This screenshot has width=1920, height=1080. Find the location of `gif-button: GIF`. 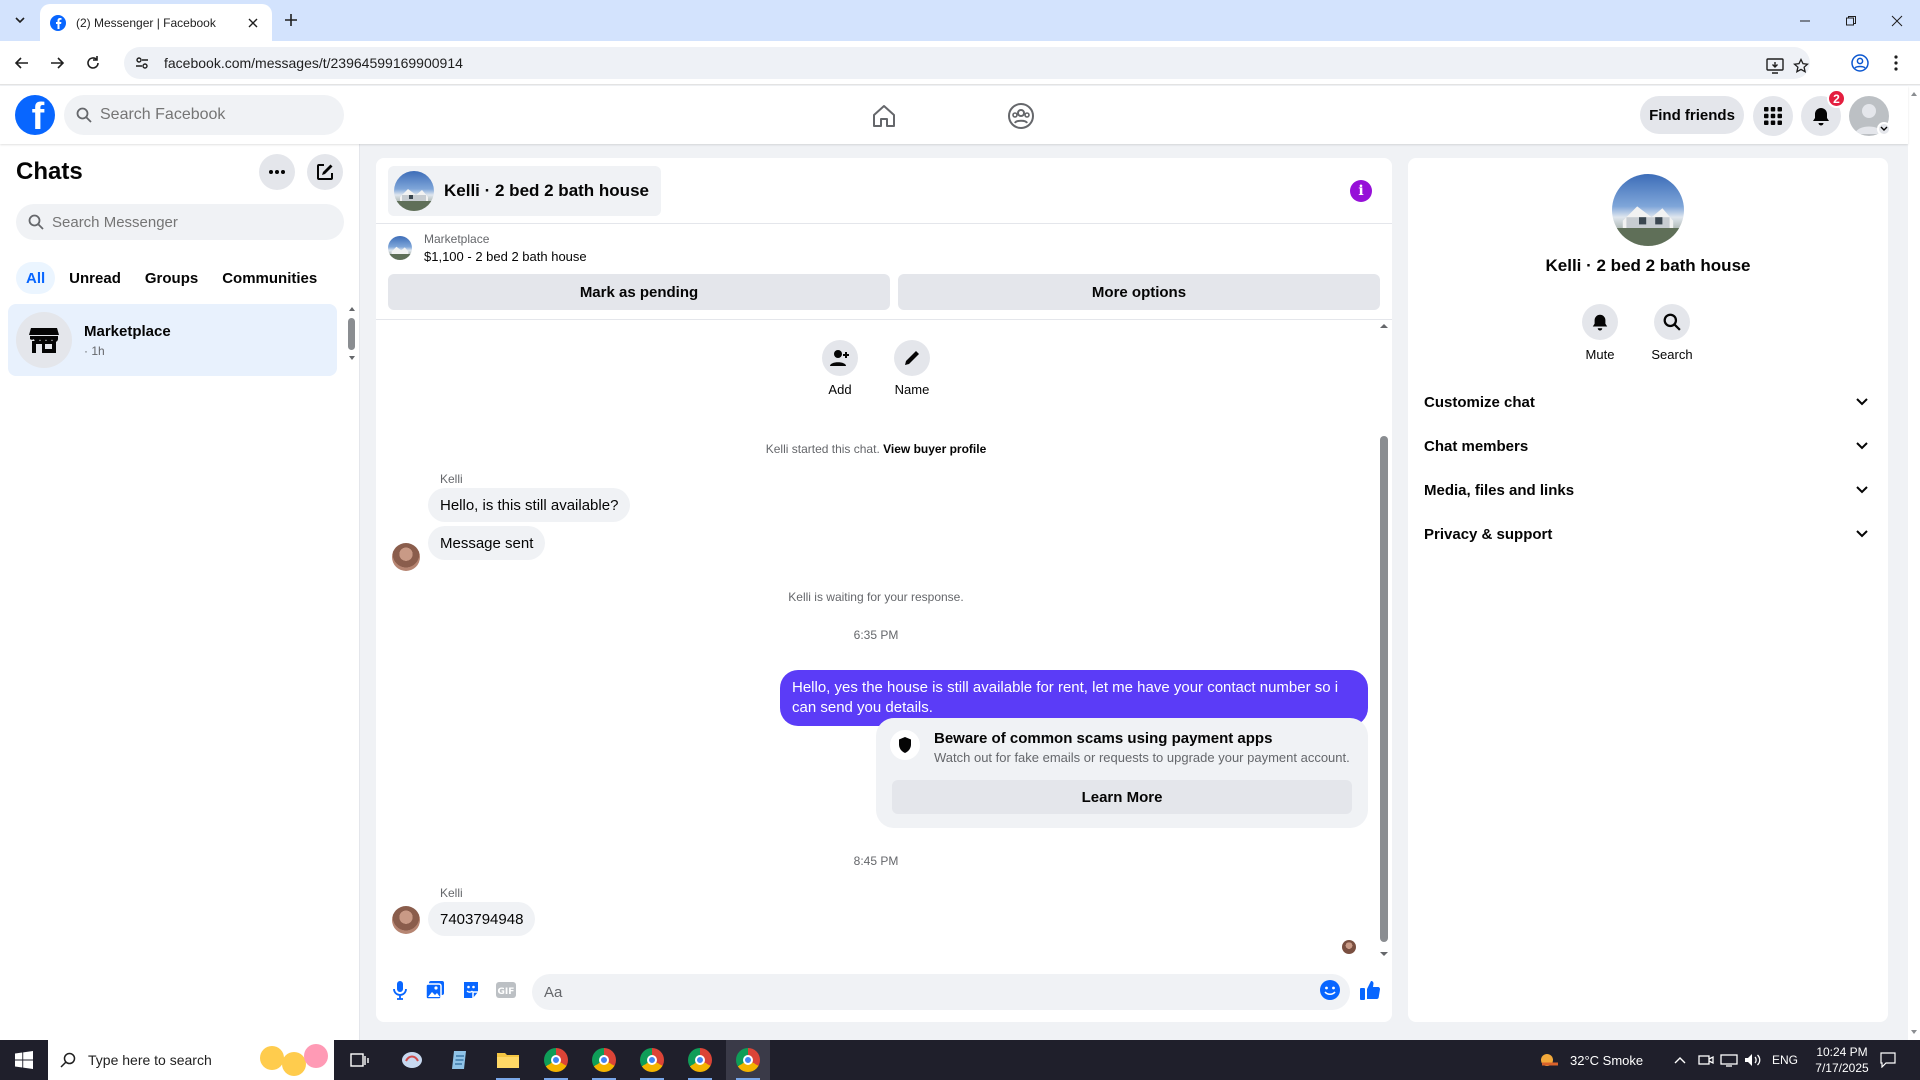

gif-button: GIF is located at coordinates (506, 990).